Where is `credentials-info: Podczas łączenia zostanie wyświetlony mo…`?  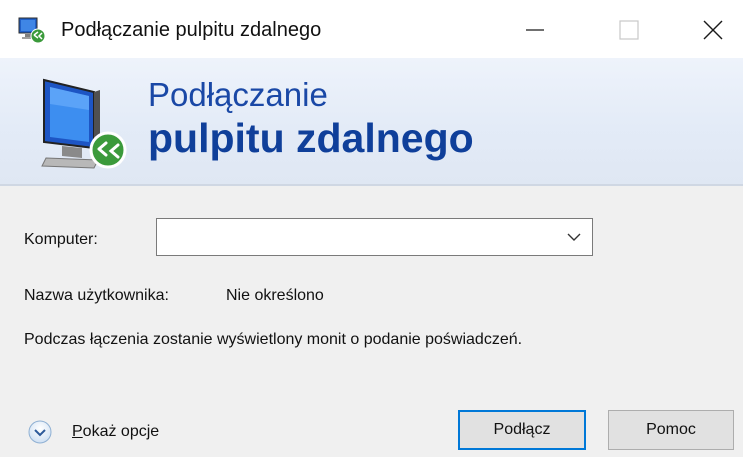
credentials-info: Podczas łączenia zostanie wyświetlony mo… is located at coordinates (273, 339).